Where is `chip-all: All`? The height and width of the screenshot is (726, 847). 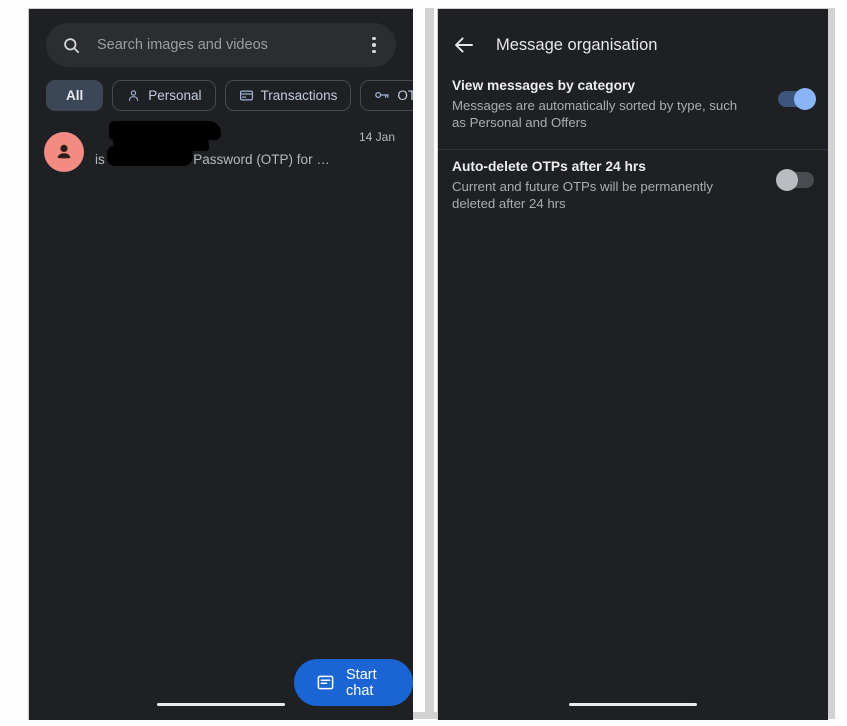 chip-all: All is located at coordinates (75, 95).